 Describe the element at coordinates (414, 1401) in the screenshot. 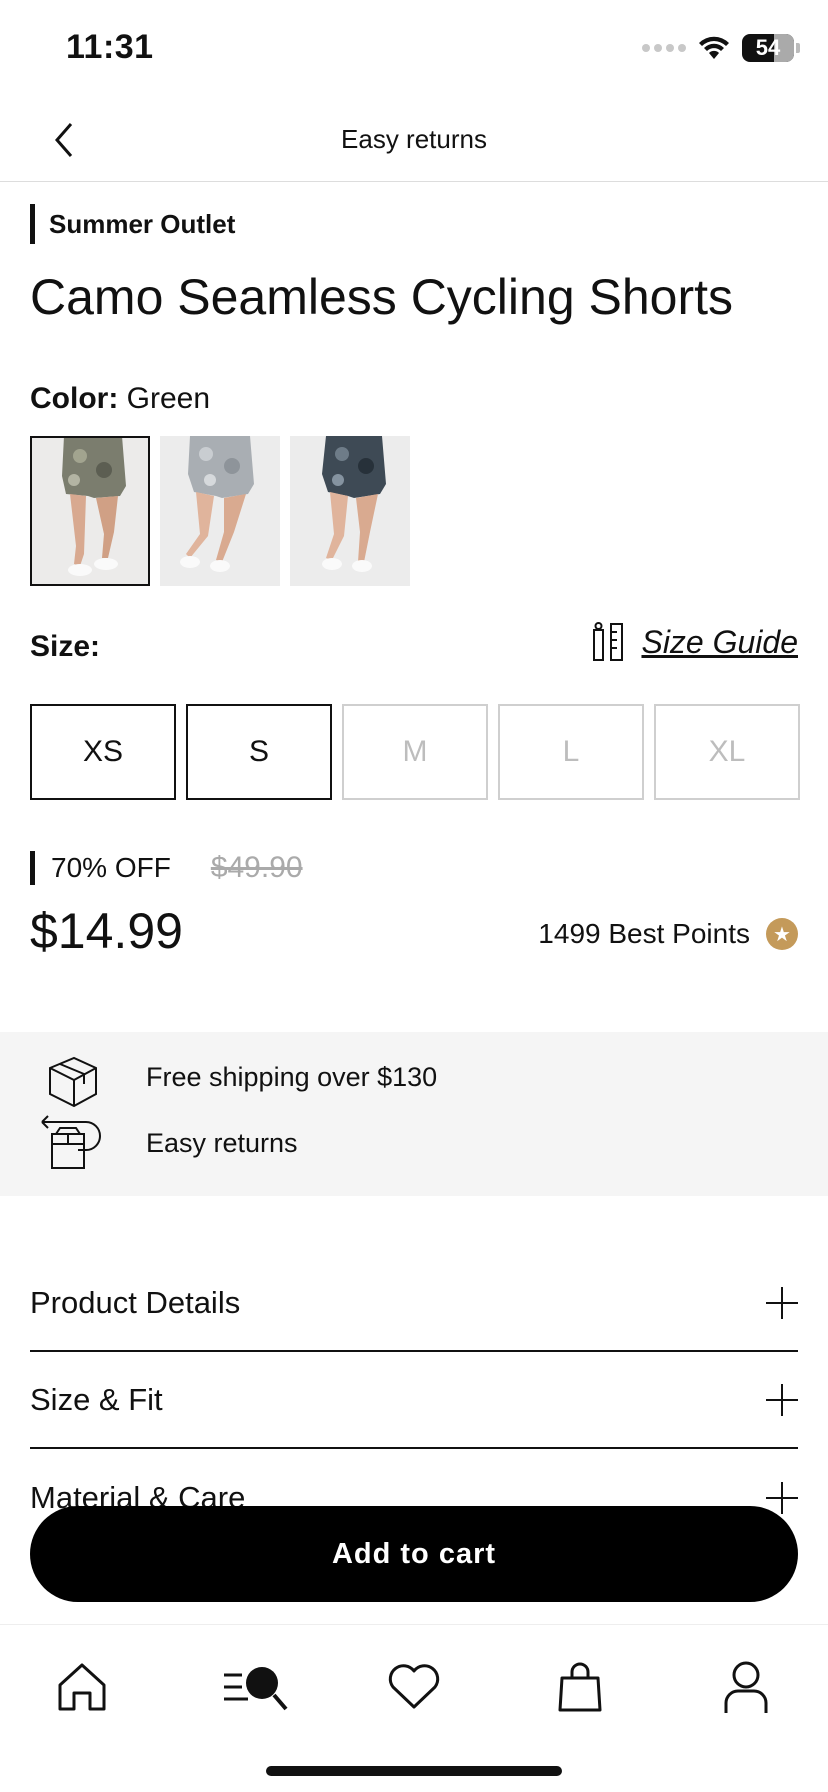

I see `accordion-size-fit: Size & Fit` at that location.